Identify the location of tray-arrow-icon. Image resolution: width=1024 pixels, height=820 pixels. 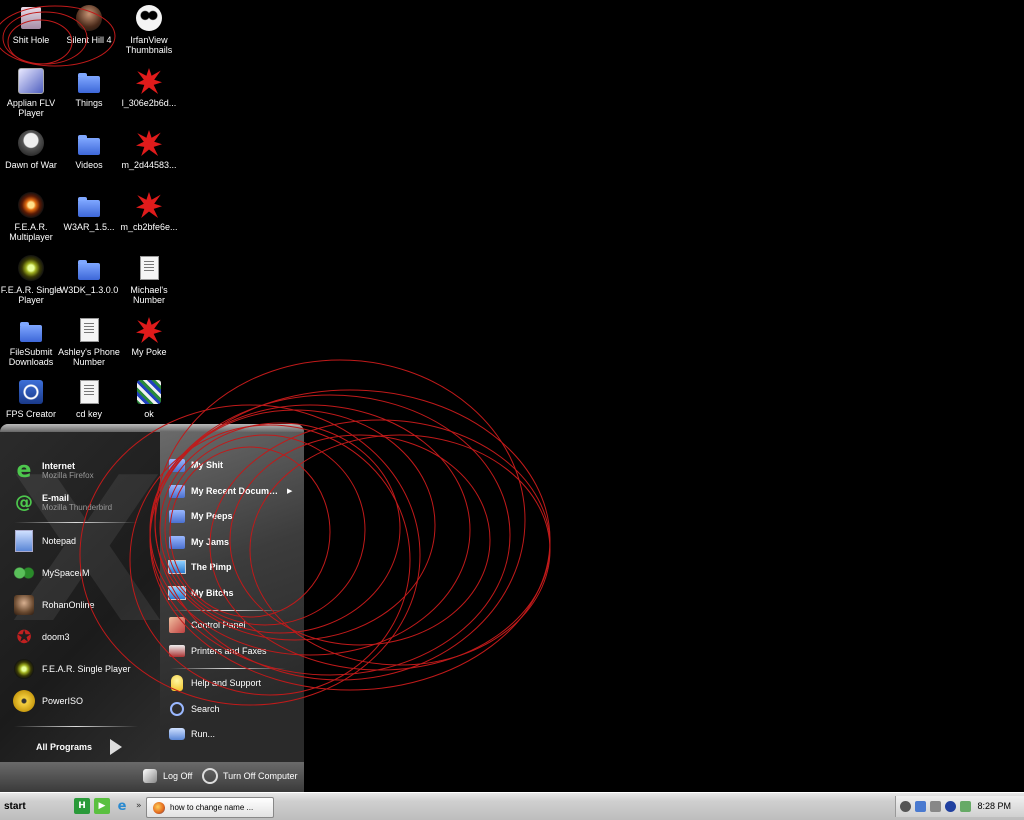
(905, 806).